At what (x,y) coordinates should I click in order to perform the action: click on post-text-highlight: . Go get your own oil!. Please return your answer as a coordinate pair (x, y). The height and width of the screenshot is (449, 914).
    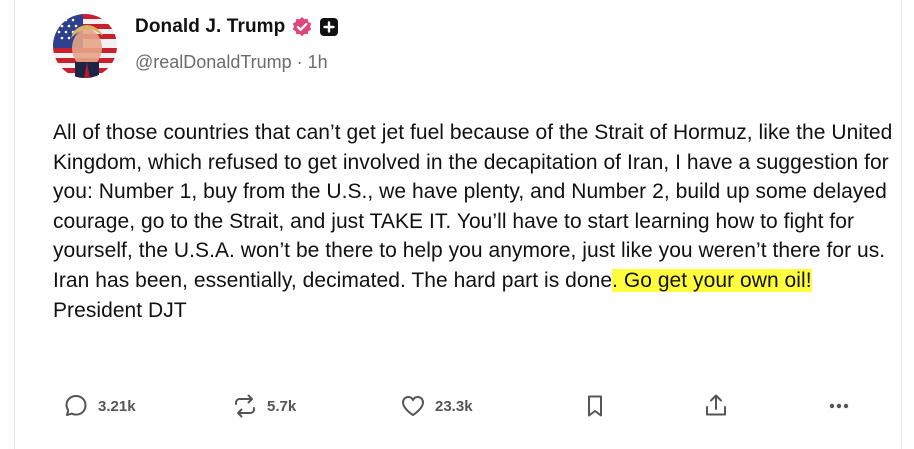
    Looking at the image, I should click on (712, 280).